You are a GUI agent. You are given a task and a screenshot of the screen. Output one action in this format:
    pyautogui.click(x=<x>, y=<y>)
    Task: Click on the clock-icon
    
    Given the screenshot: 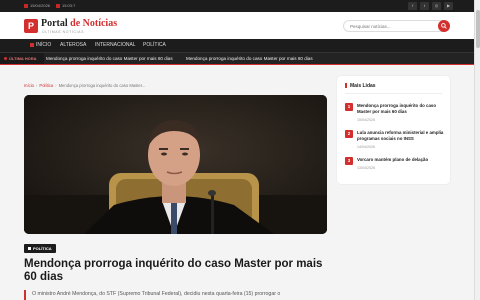 What is the action you would take?
    pyautogui.click(x=58, y=5)
    